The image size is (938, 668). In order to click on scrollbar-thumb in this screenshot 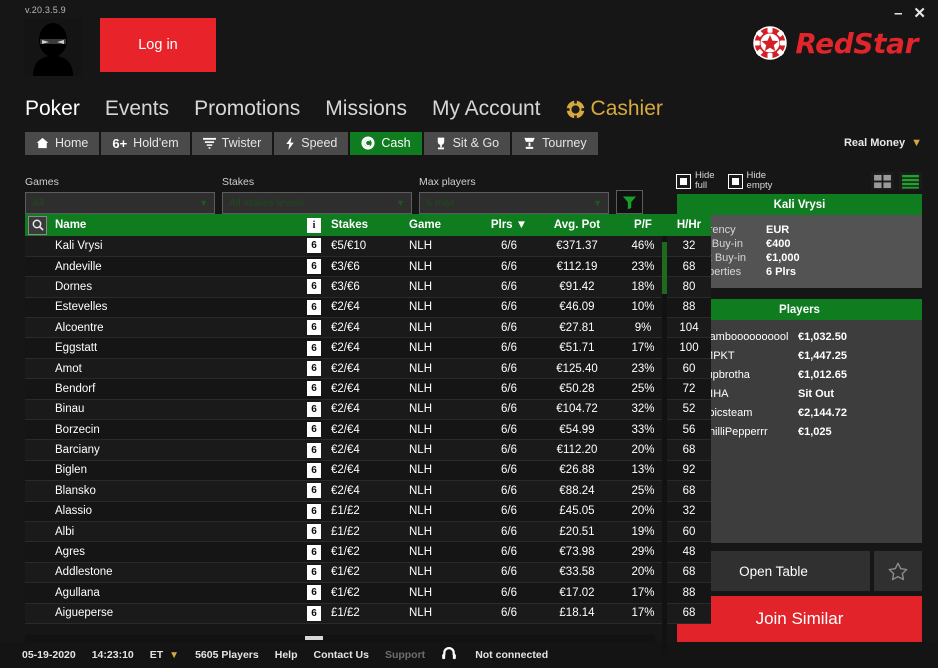, I will do `click(664, 268)`.